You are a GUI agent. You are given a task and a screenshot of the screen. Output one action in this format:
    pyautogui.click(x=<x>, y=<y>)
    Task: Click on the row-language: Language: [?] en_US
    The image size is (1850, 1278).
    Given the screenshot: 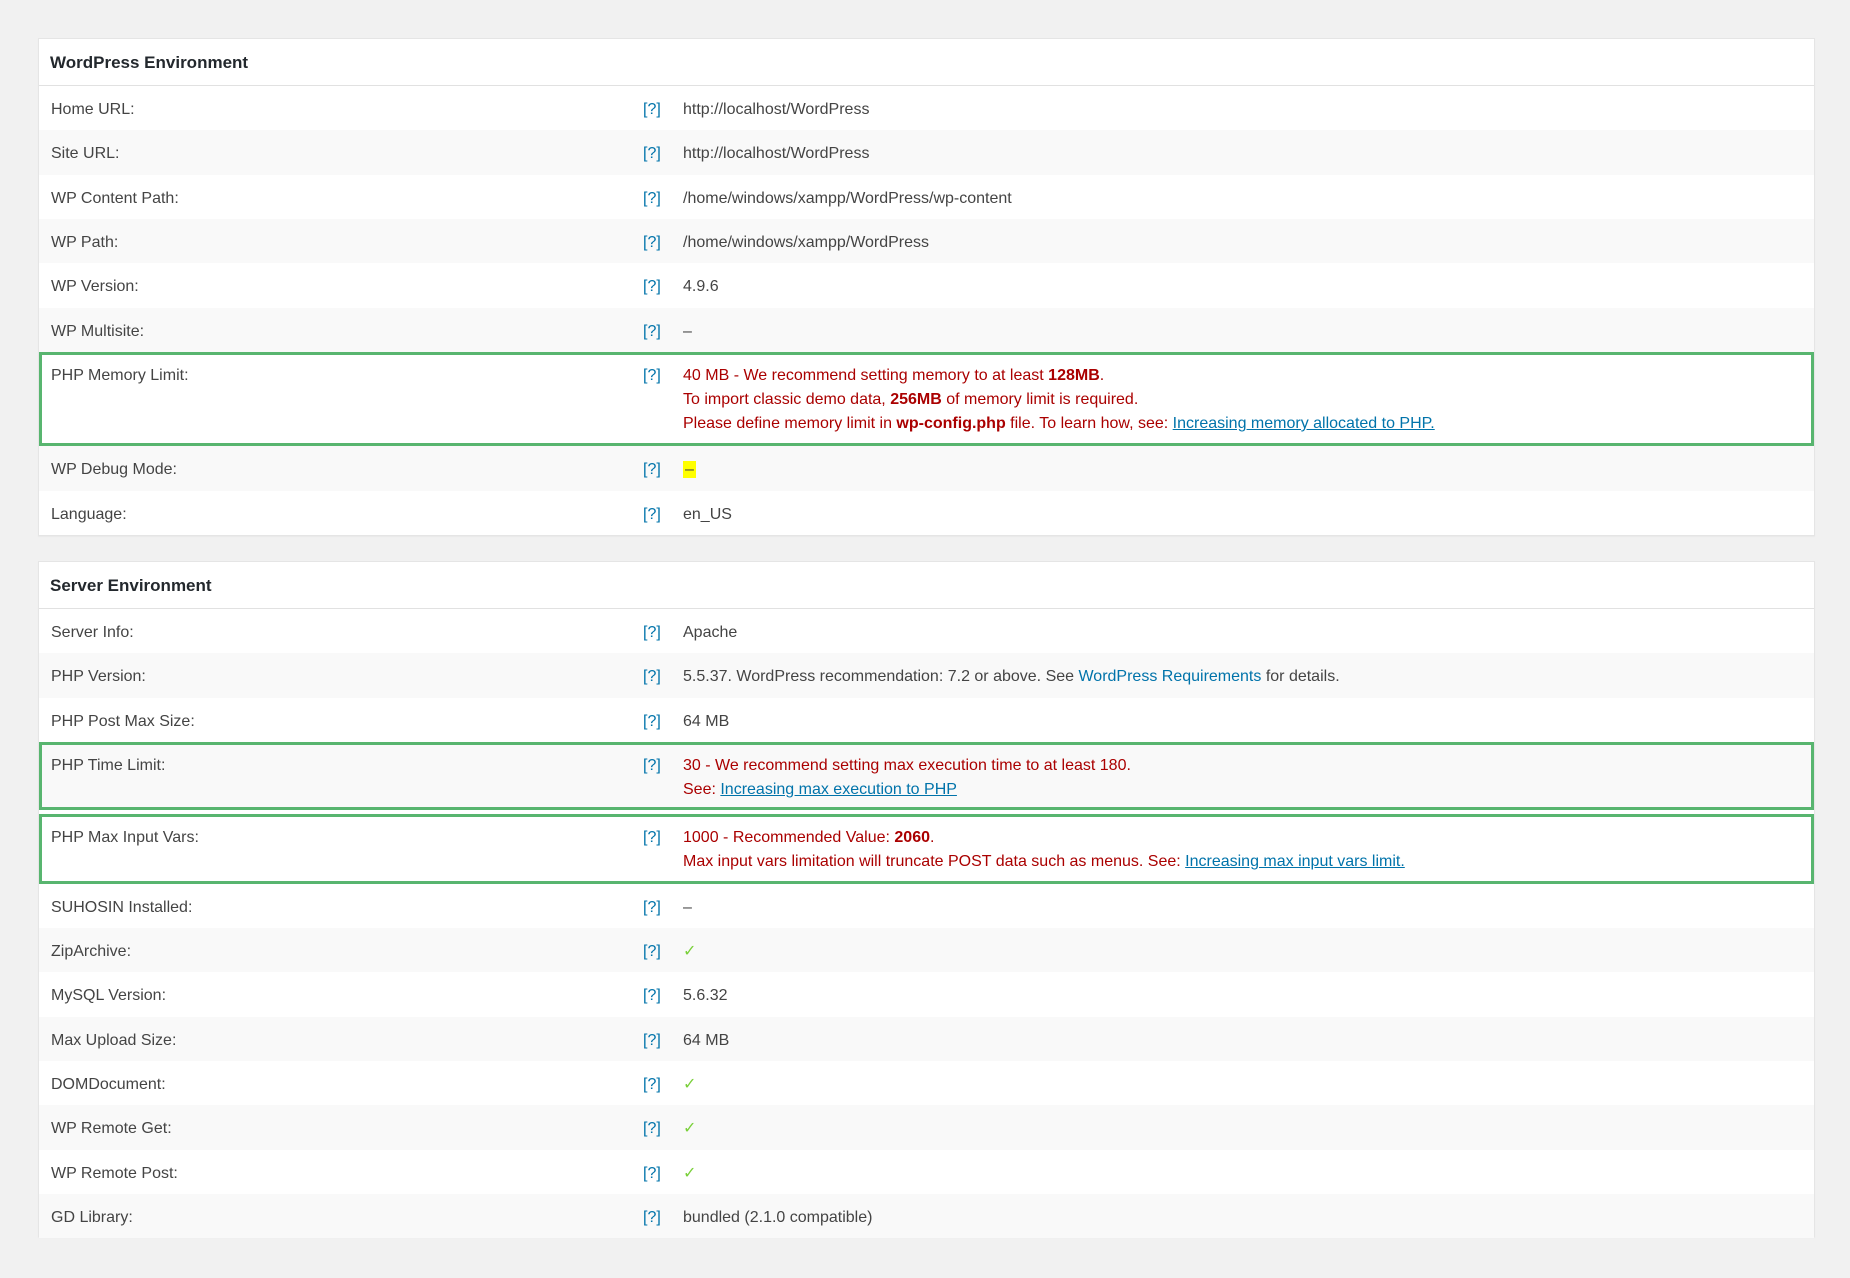 What is the action you would take?
    pyautogui.click(x=926, y=513)
    